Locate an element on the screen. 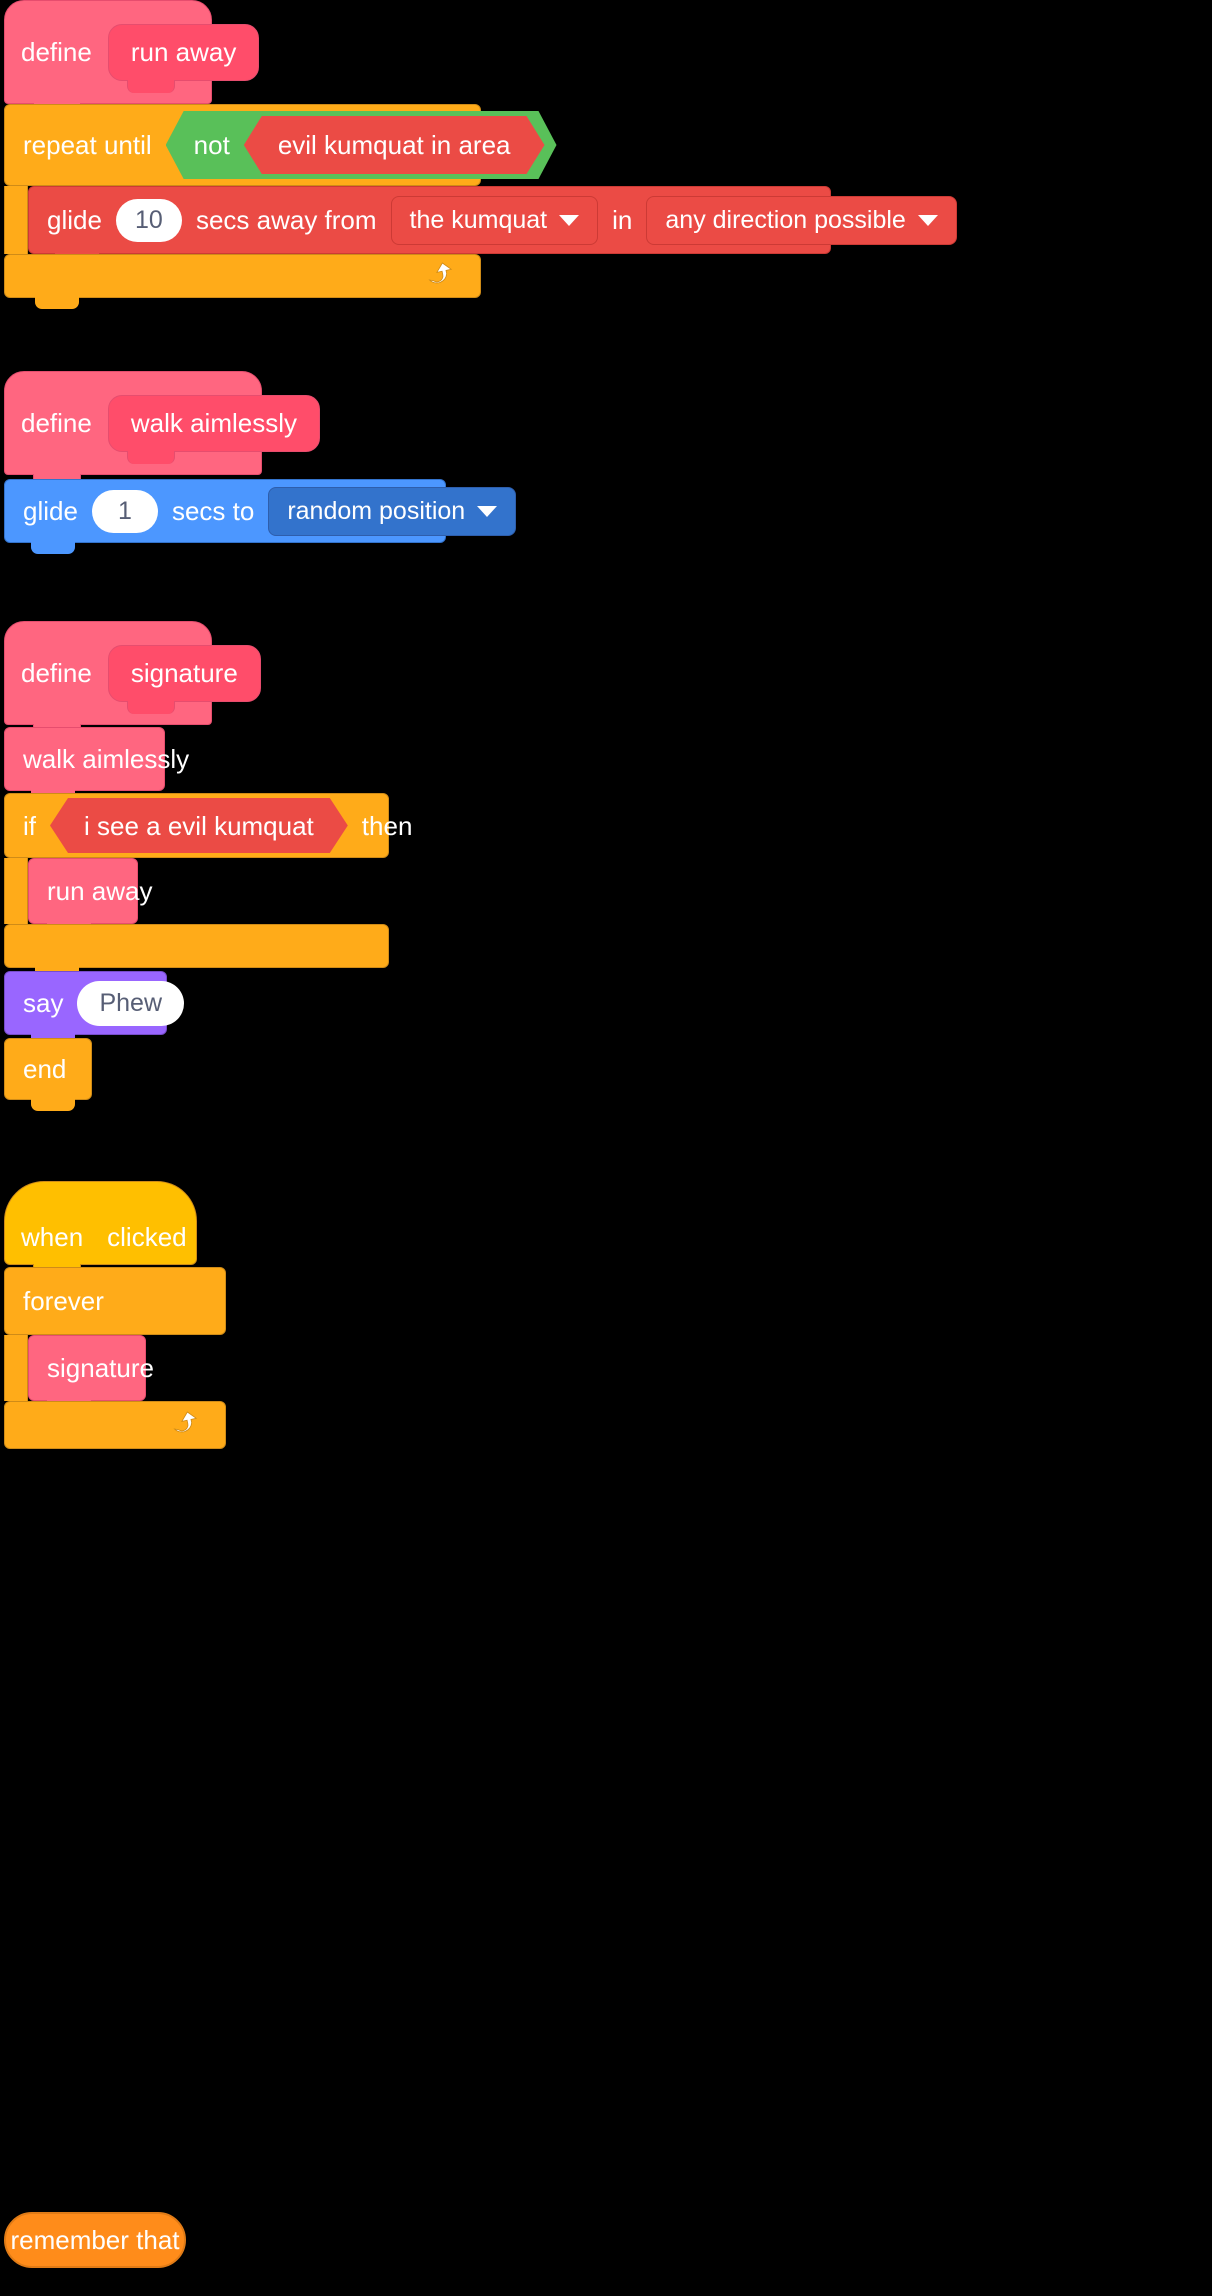 The height and width of the screenshot is (2296, 1212). call-walk-aimlessly-block: walk aimlessly is located at coordinates (96, 764).